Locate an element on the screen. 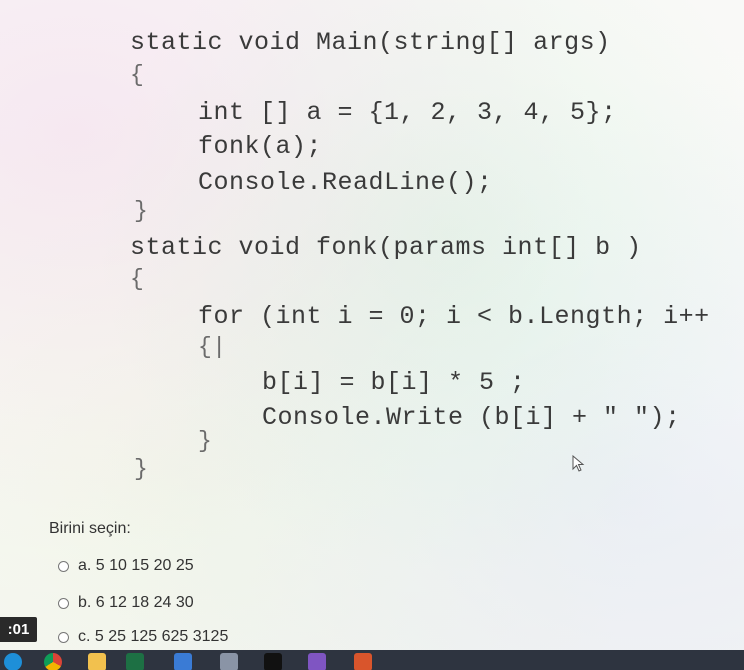  answer-option-a: a. 5 10 15 20 25 is located at coordinates (126, 566).